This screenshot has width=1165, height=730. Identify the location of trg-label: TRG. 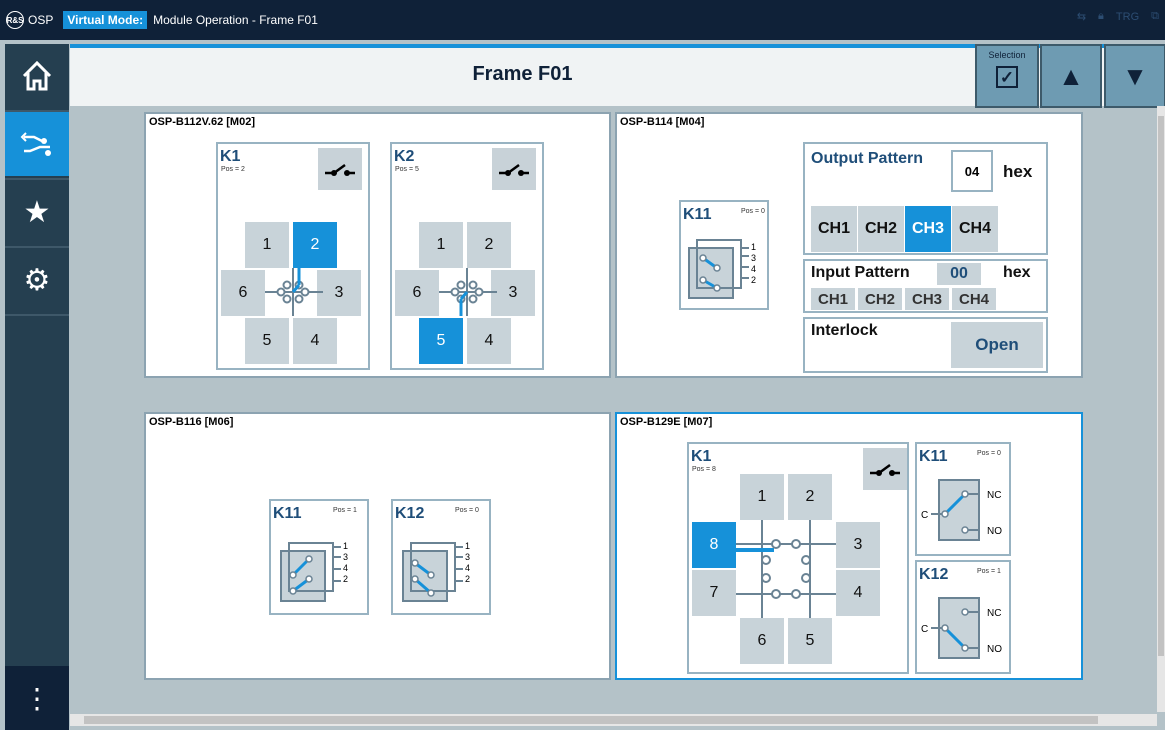
(1127, 16).